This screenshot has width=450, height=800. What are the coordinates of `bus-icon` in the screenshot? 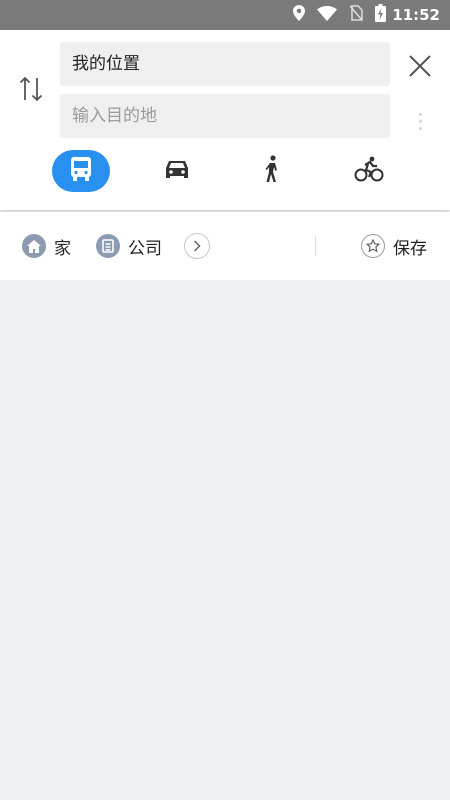 It's located at (81, 171).